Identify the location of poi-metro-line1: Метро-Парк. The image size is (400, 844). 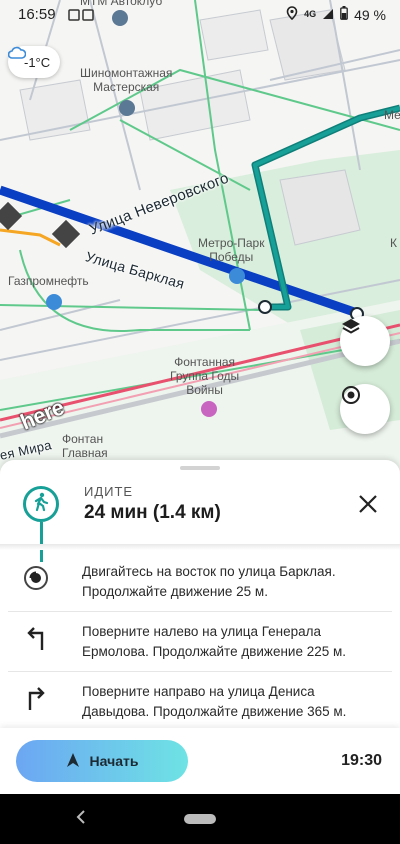
(231, 243).